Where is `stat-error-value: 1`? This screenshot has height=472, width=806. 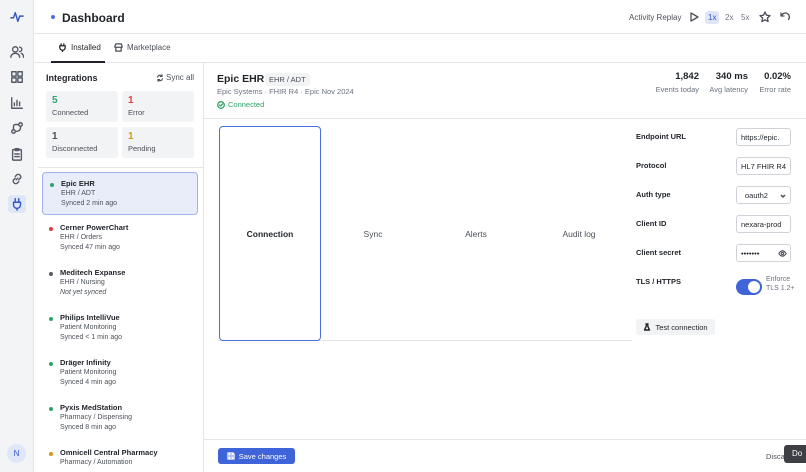
stat-error-value: 1 is located at coordinates (131, 100).